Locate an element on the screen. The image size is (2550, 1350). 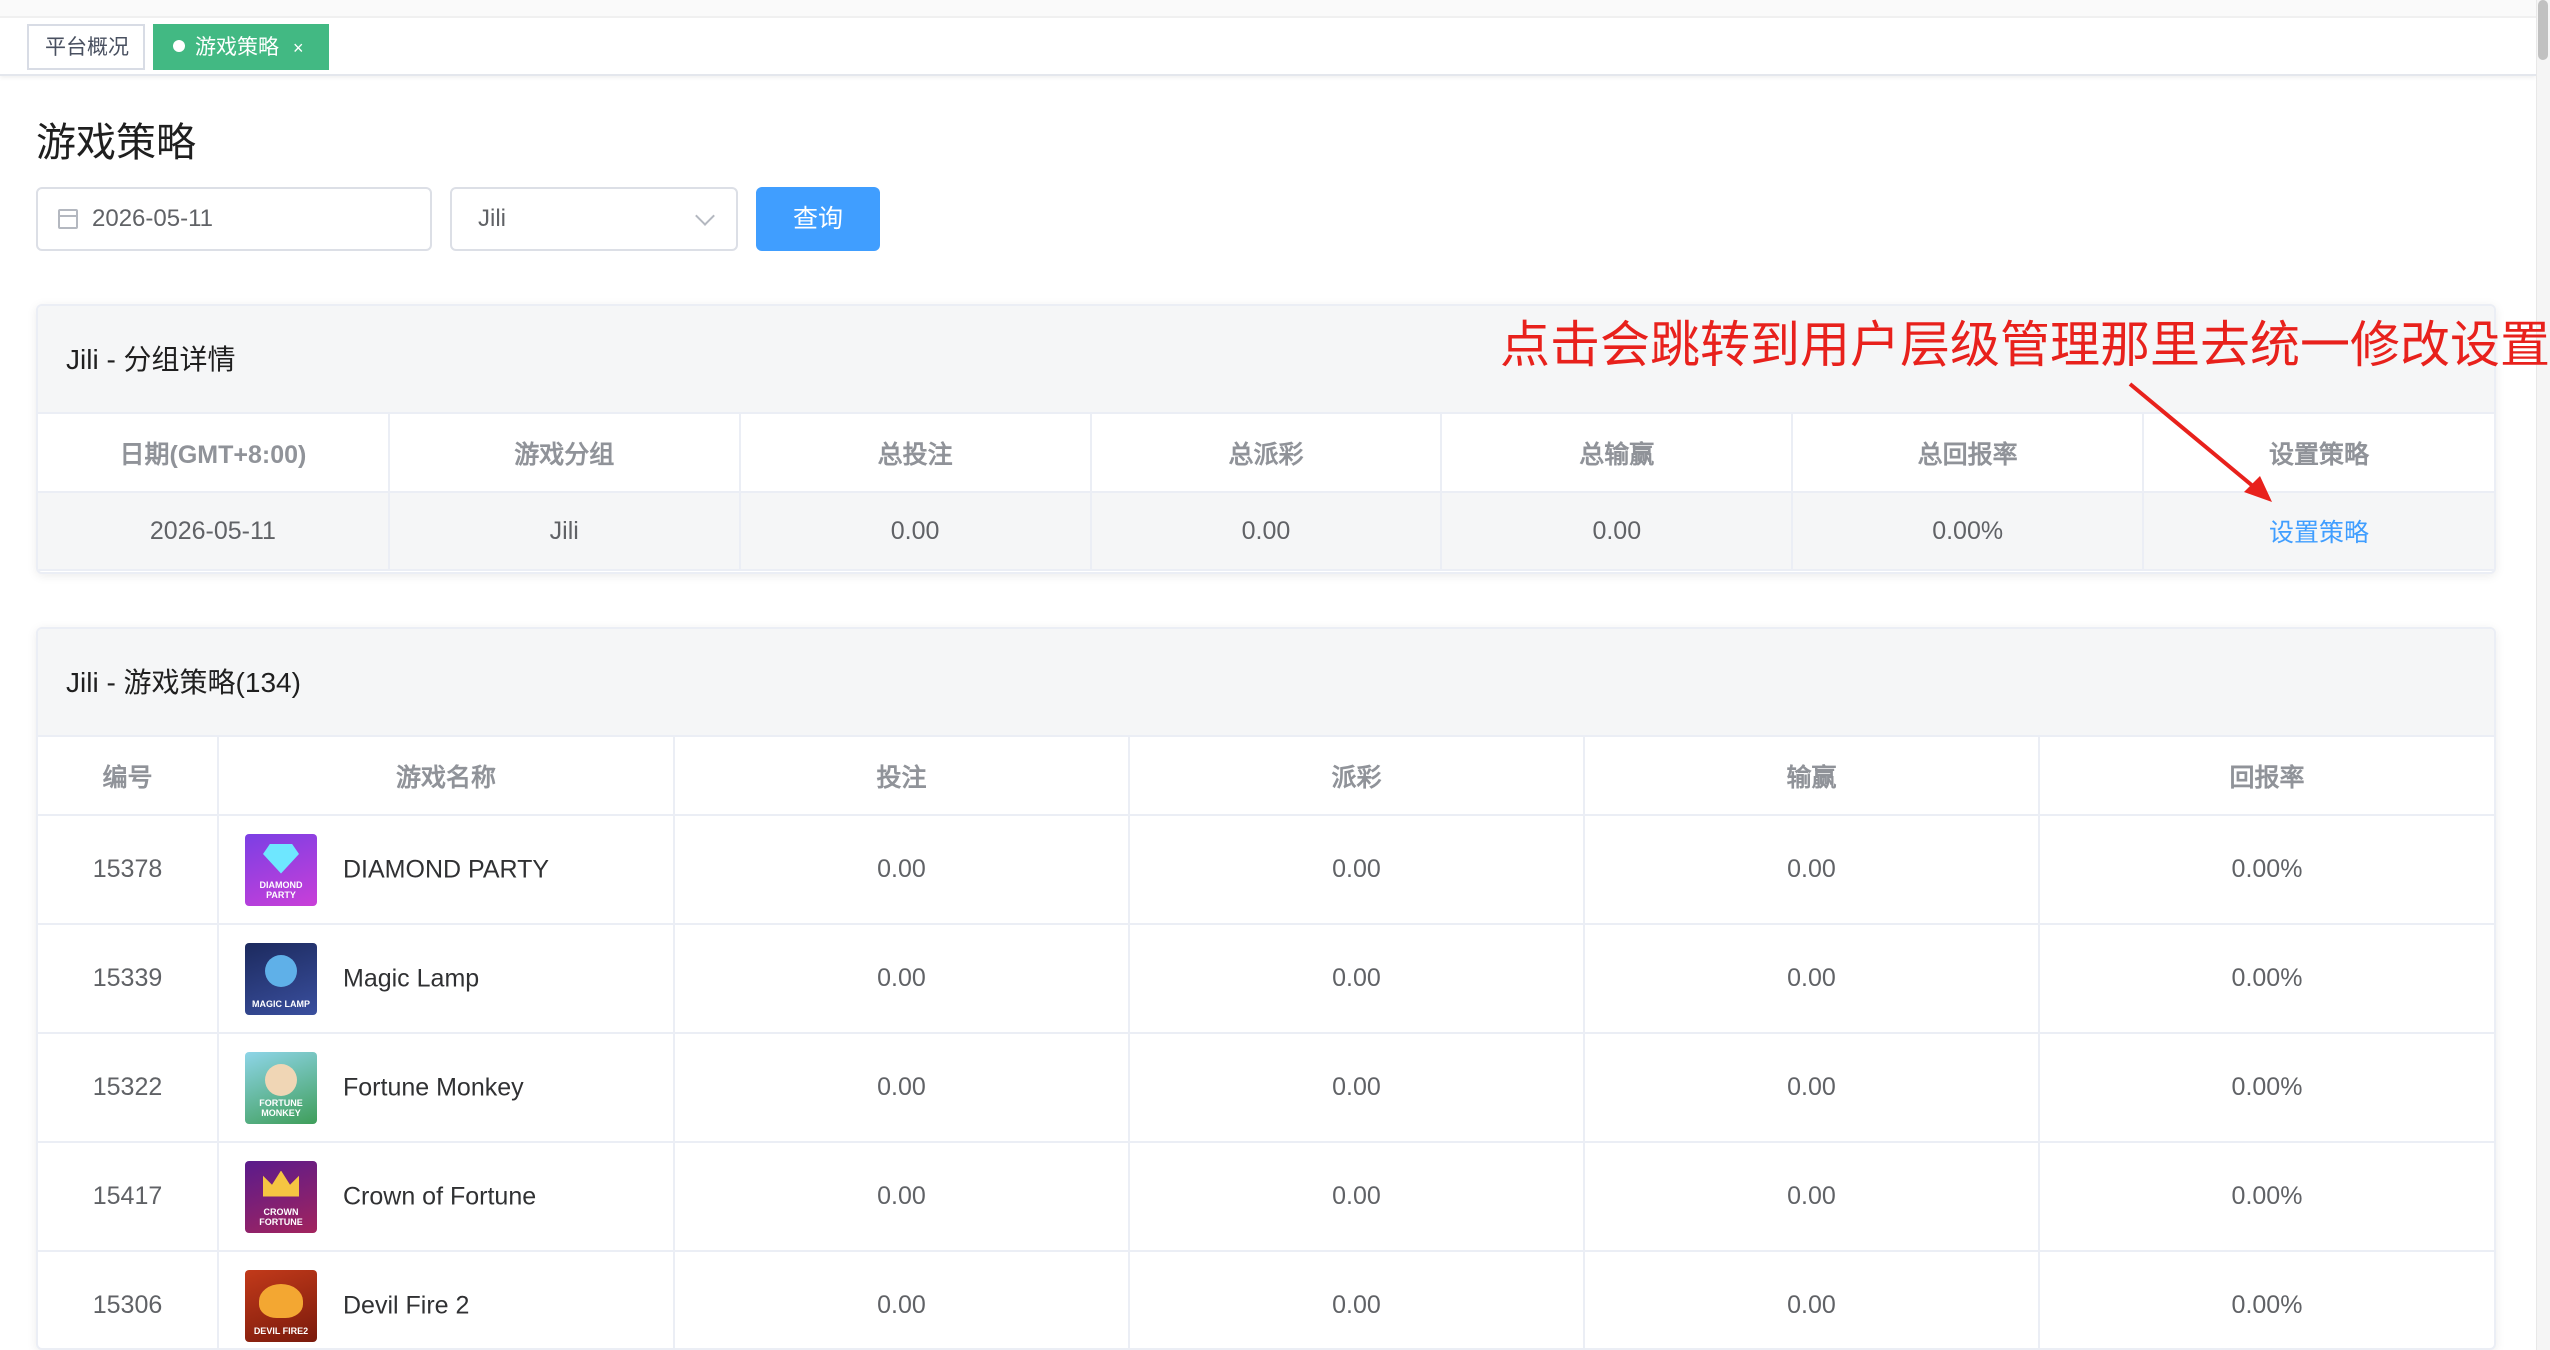
cell-group: Jili is located at coordinates (564, 531).